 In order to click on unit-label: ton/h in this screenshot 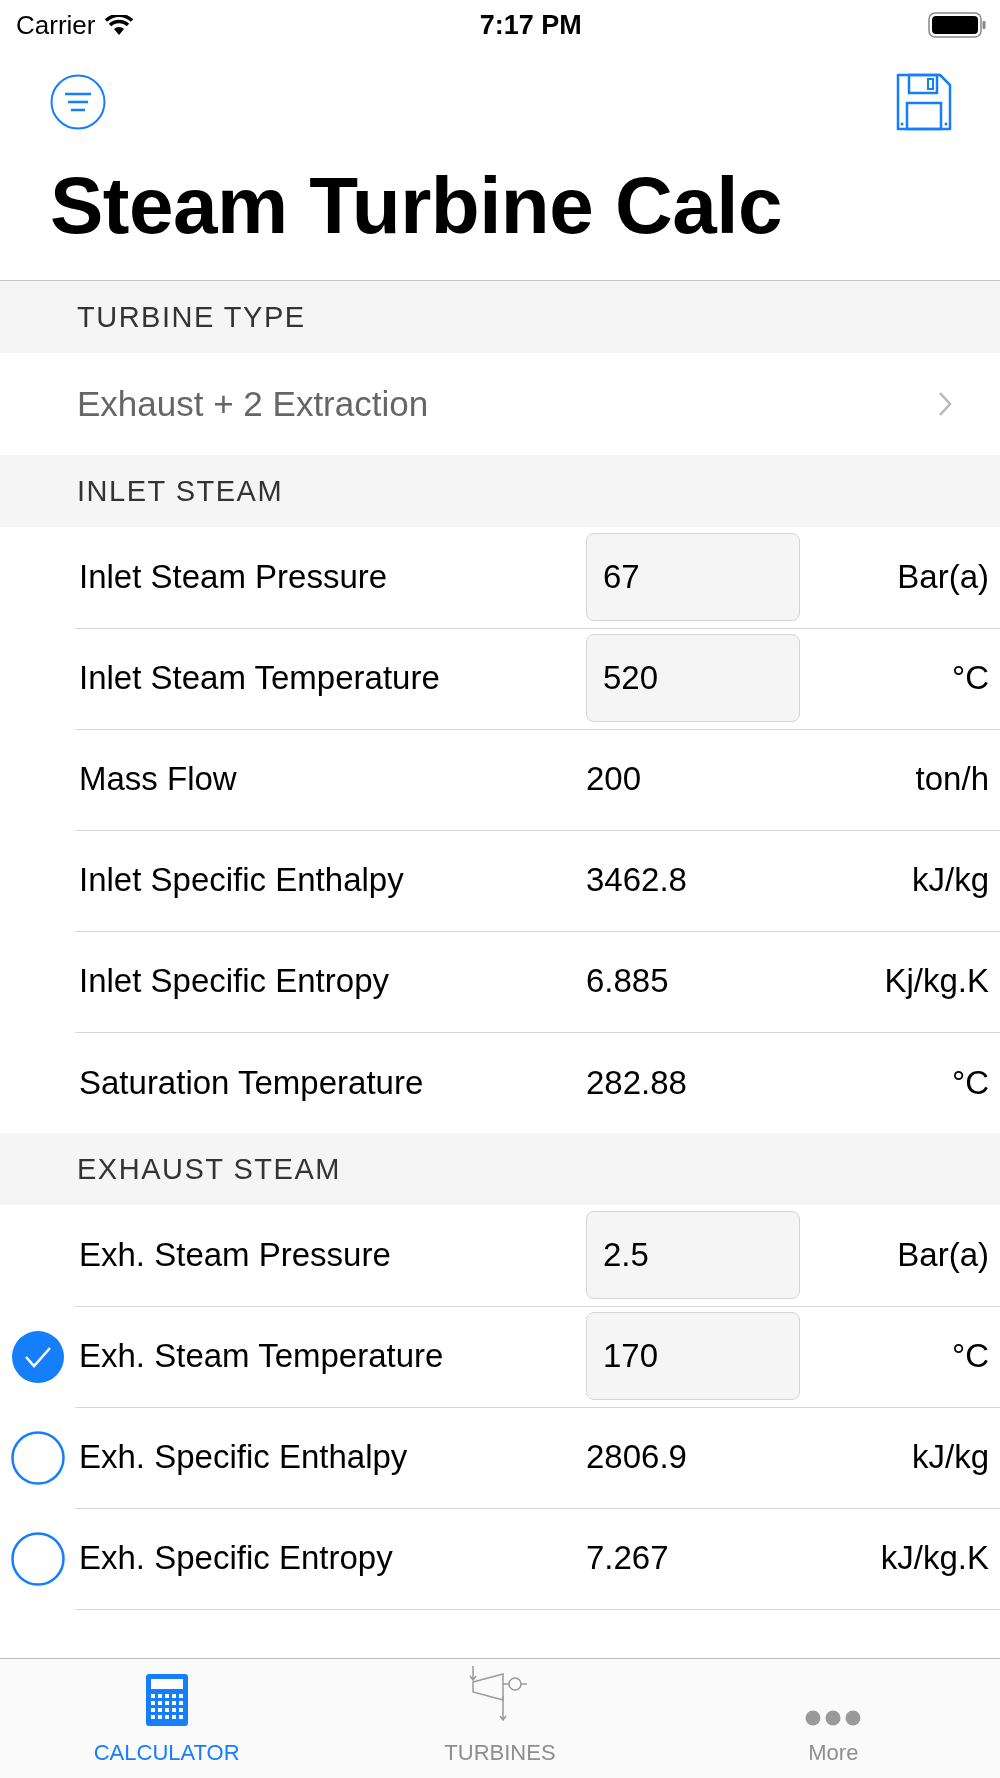, I will do `click(951, 779)`.